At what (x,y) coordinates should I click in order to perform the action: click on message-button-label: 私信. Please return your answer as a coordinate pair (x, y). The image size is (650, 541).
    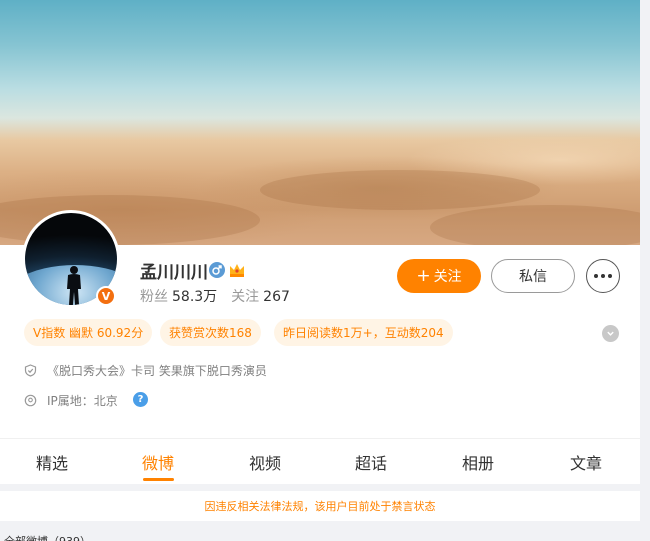
    Looking at the image, I should click on (533, 277).